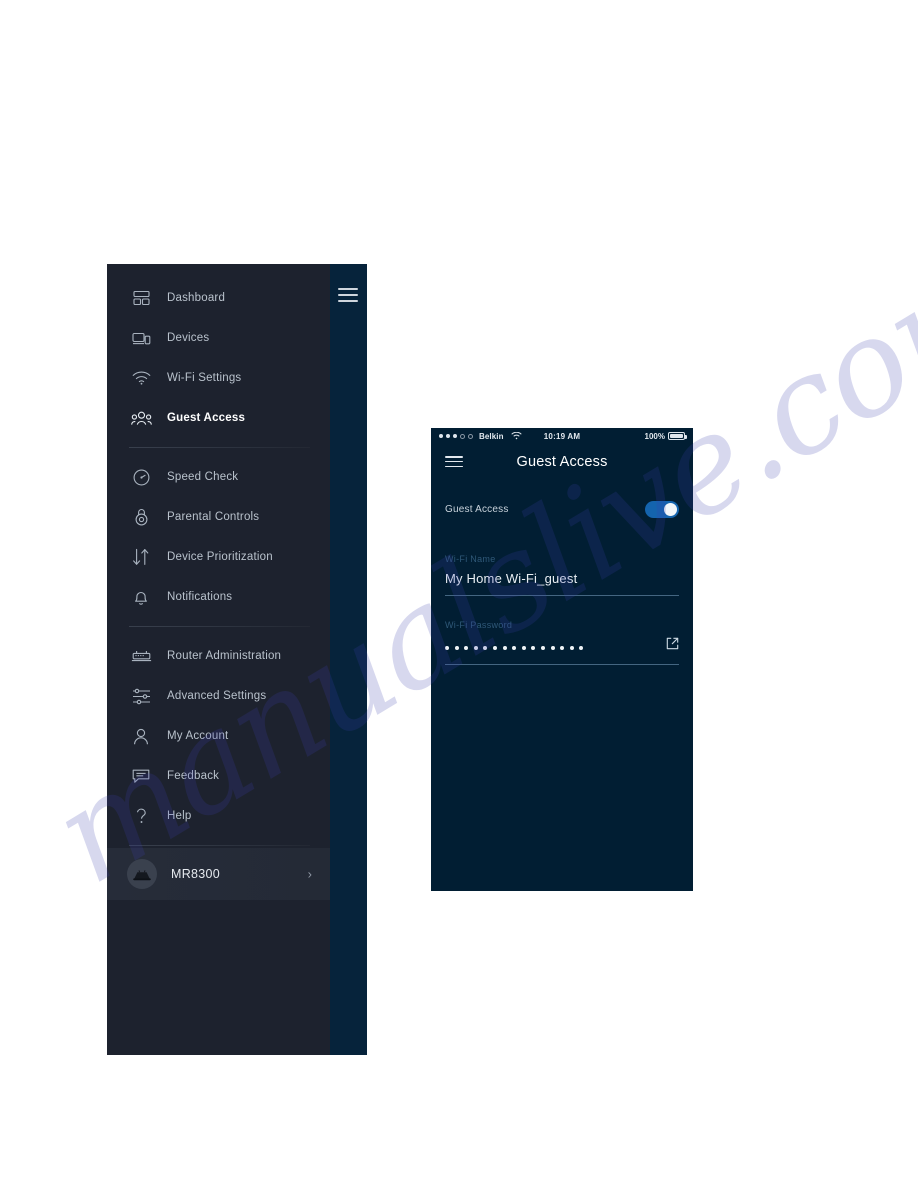  What do you see at coordinates (200, 597) in the screenshot?
I see `sidebar-item-label: Notifications` at bounding box center [200, 597].